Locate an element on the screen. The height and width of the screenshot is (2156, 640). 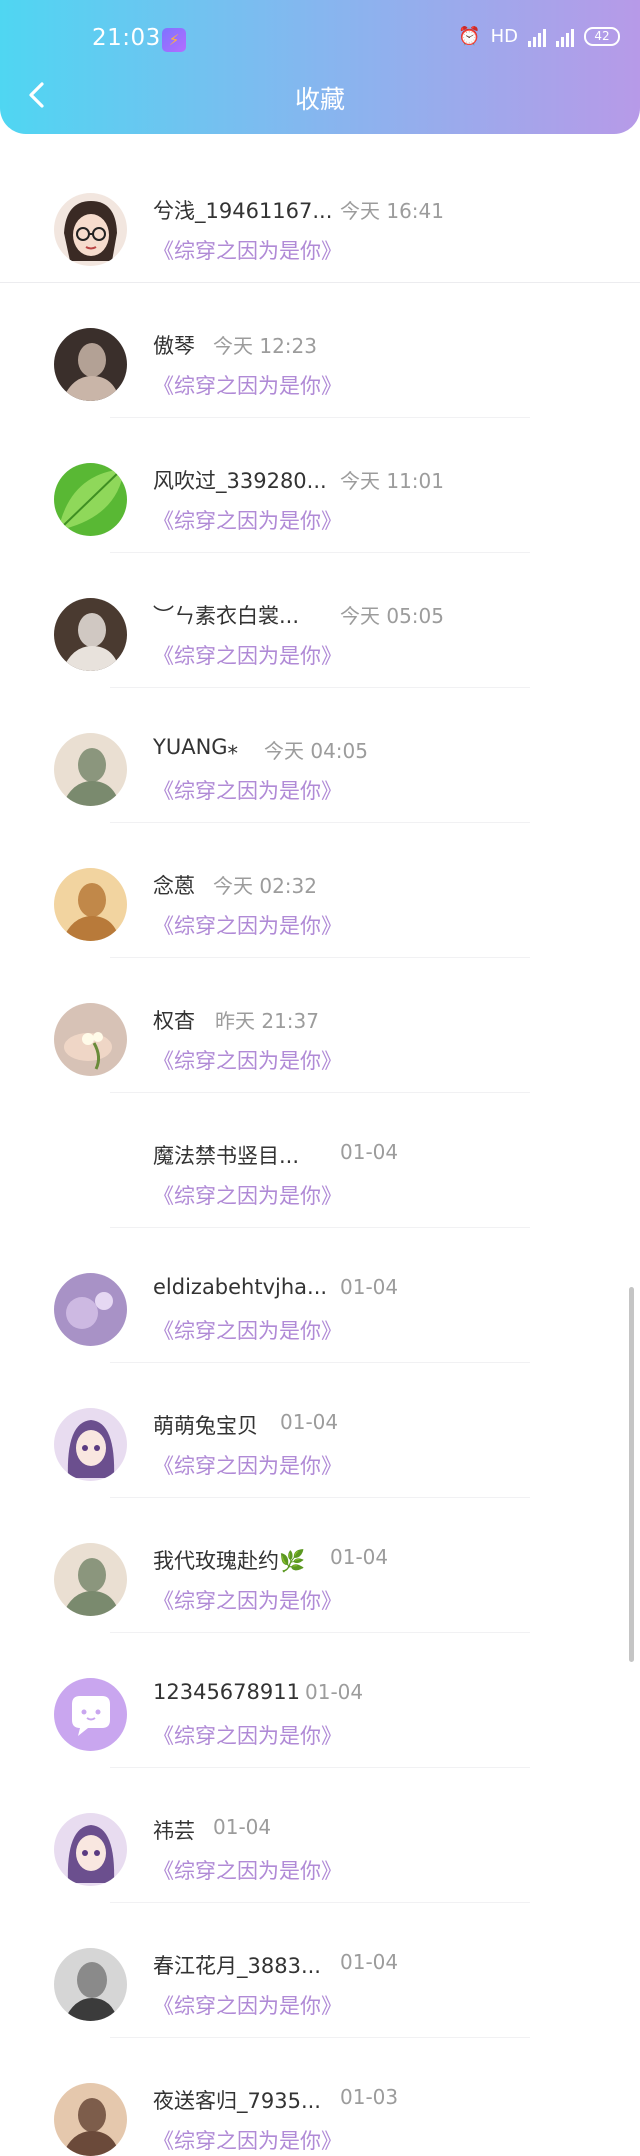
user-name: 12345678911 is located at coordinates (226, 1692).